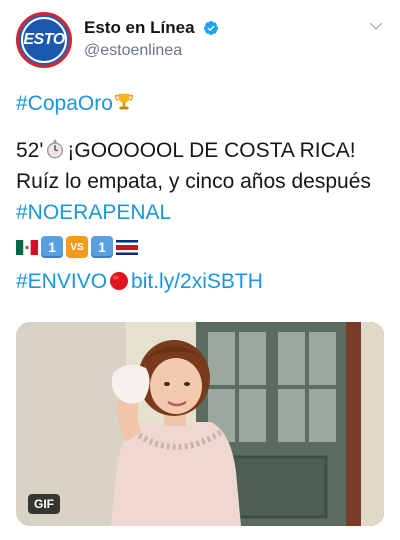  Describe the element at coordinates (151, 39) in the screenshot. I see `name-block: Esto en Línea @estoenlinea` at that location.